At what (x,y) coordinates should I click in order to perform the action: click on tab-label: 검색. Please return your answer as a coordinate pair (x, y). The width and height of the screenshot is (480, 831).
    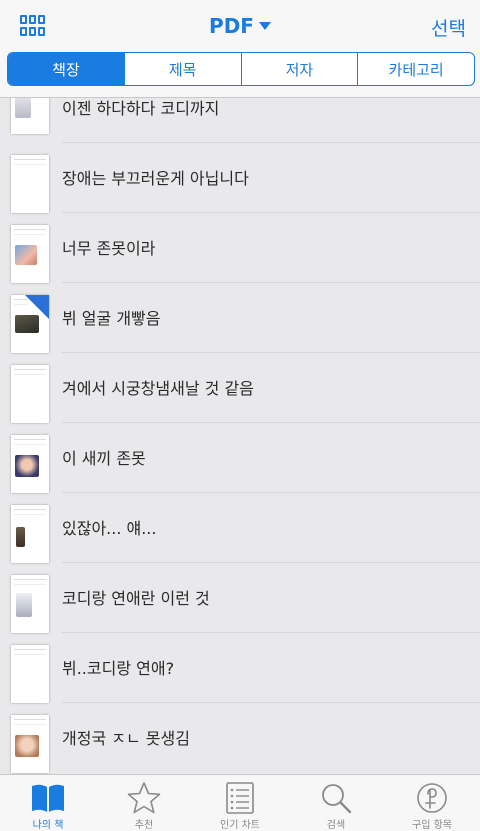
    Looking at the image, I should click on (336, 825).